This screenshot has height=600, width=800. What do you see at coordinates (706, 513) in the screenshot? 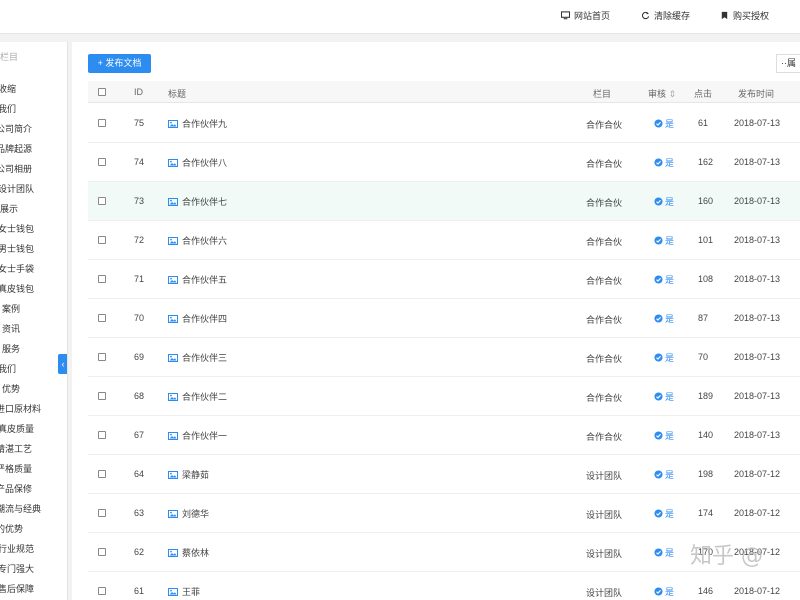
I see `row-clicks: 174` at bounding box center [706, 513].